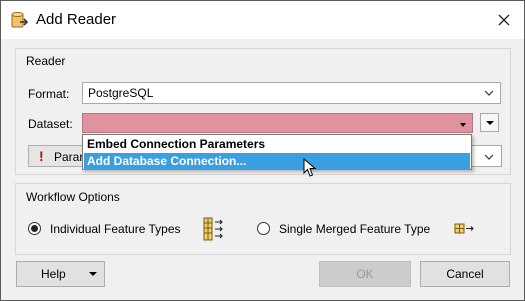 This screenshot has width=525, height=301. I want to click on workflow-options-title: Workflow Options, so click(73, 197).